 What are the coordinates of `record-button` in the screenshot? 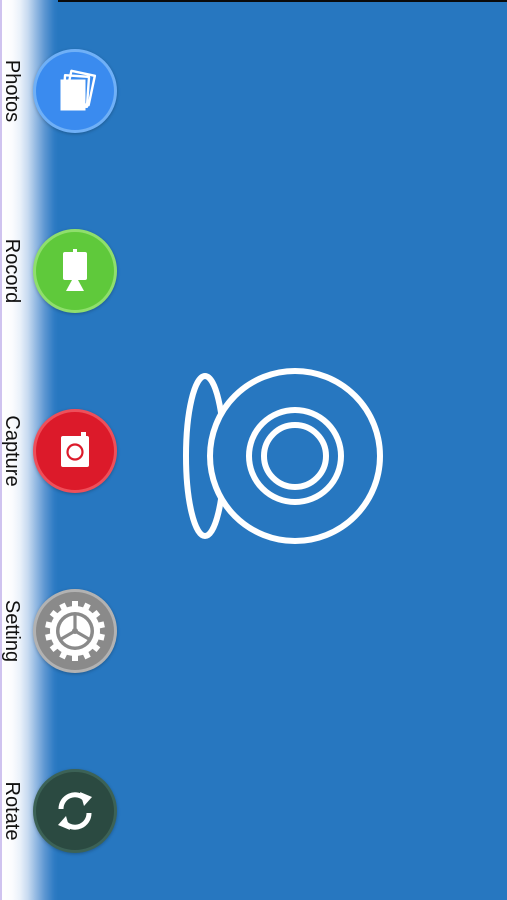 It's located at (75, 271).